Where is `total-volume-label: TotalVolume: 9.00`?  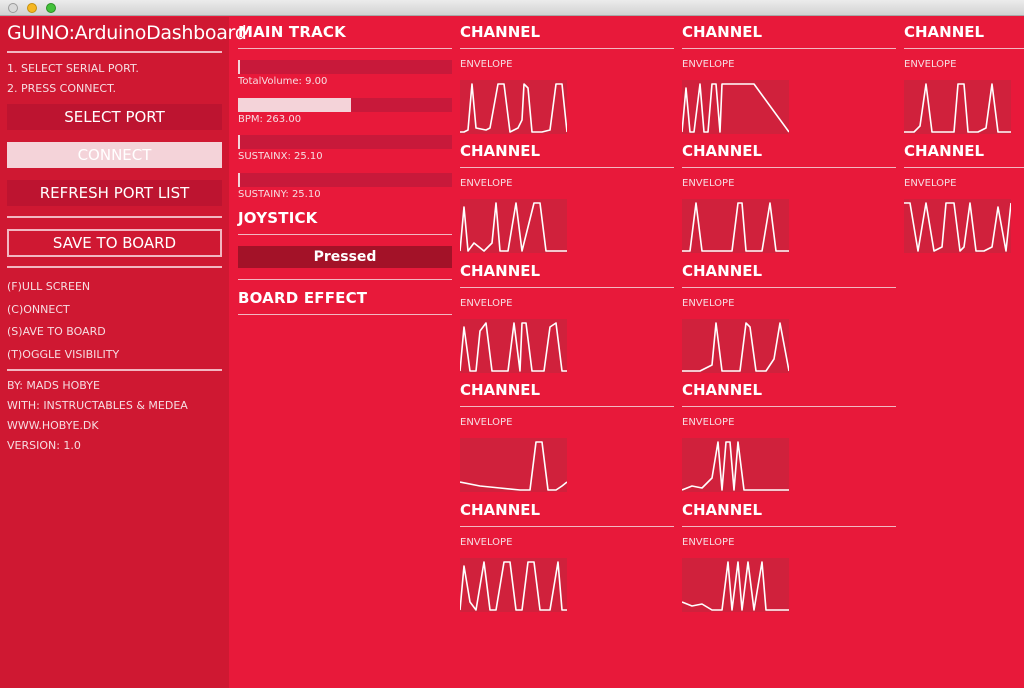
total-volume-label: TotalVolume: 9.00 is located at coordinates (283, 81).